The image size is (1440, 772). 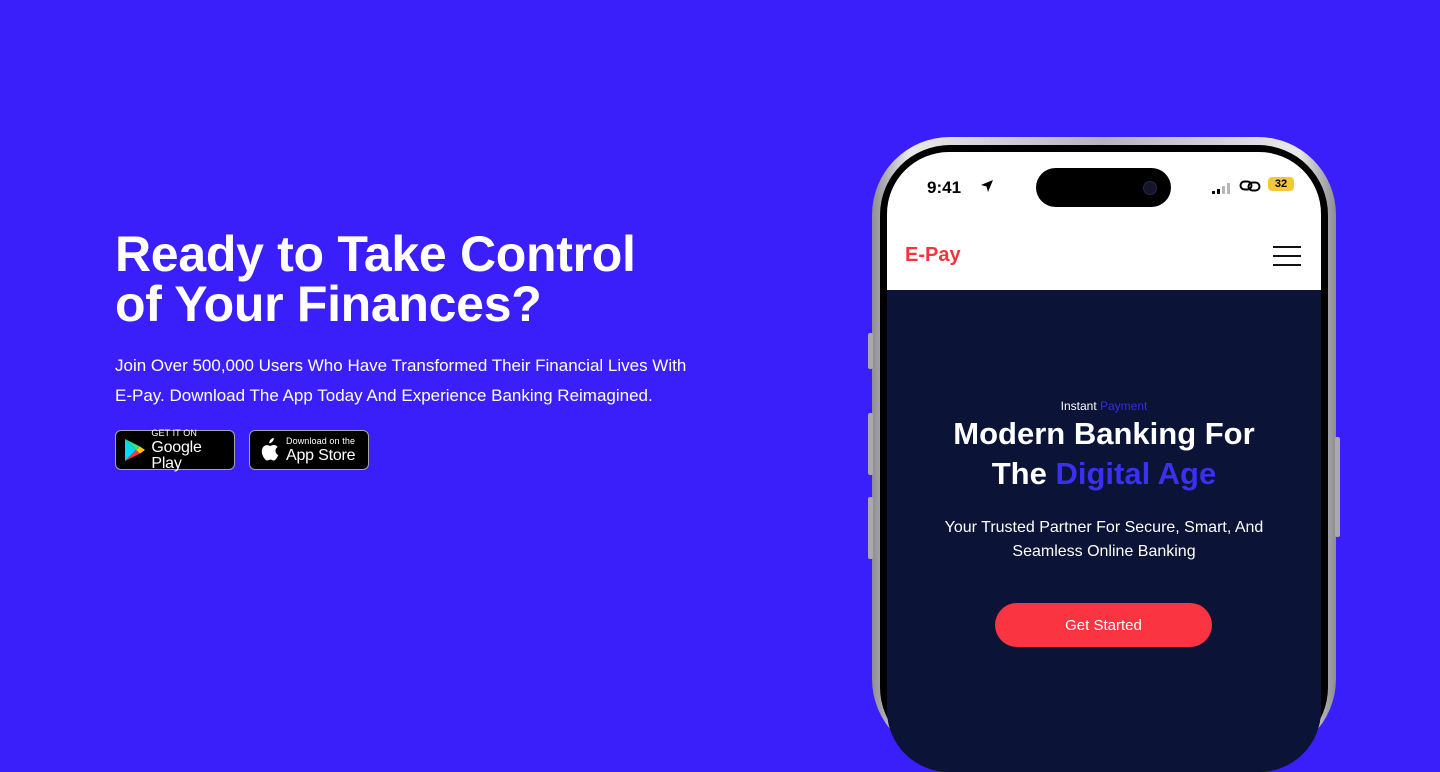 I want to click on battery-indicator: 32, so click(x=1281, y=184).